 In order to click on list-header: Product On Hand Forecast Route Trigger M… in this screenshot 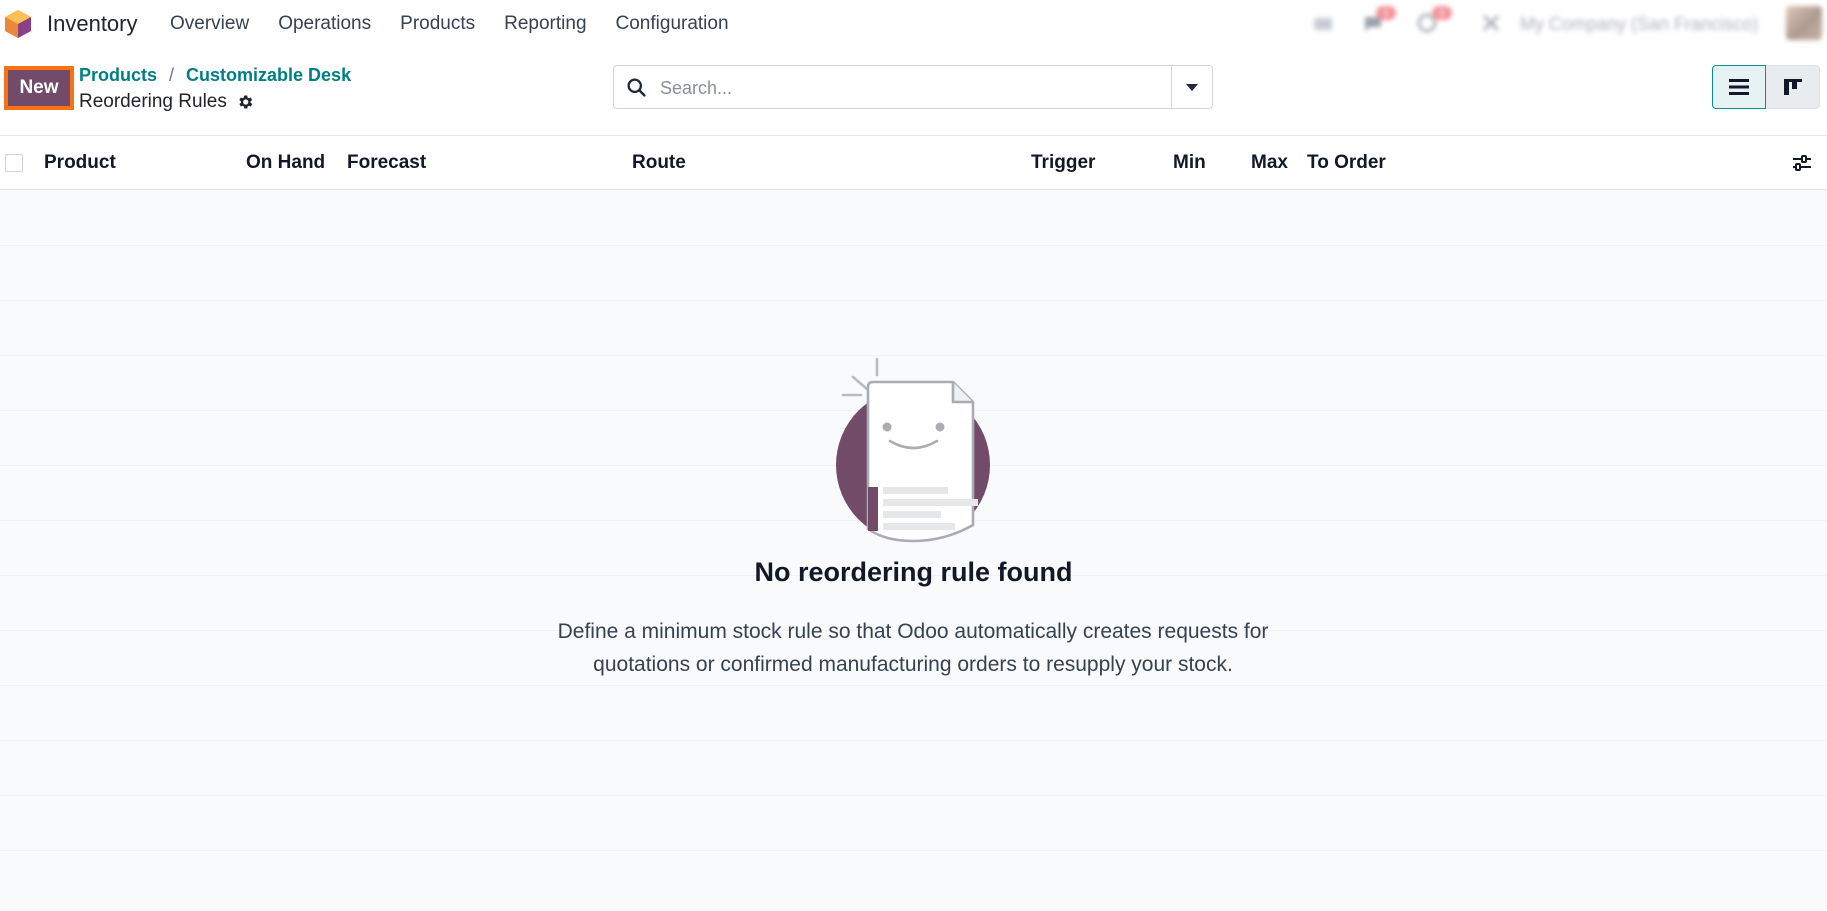, I will do `click(913, 163)`.